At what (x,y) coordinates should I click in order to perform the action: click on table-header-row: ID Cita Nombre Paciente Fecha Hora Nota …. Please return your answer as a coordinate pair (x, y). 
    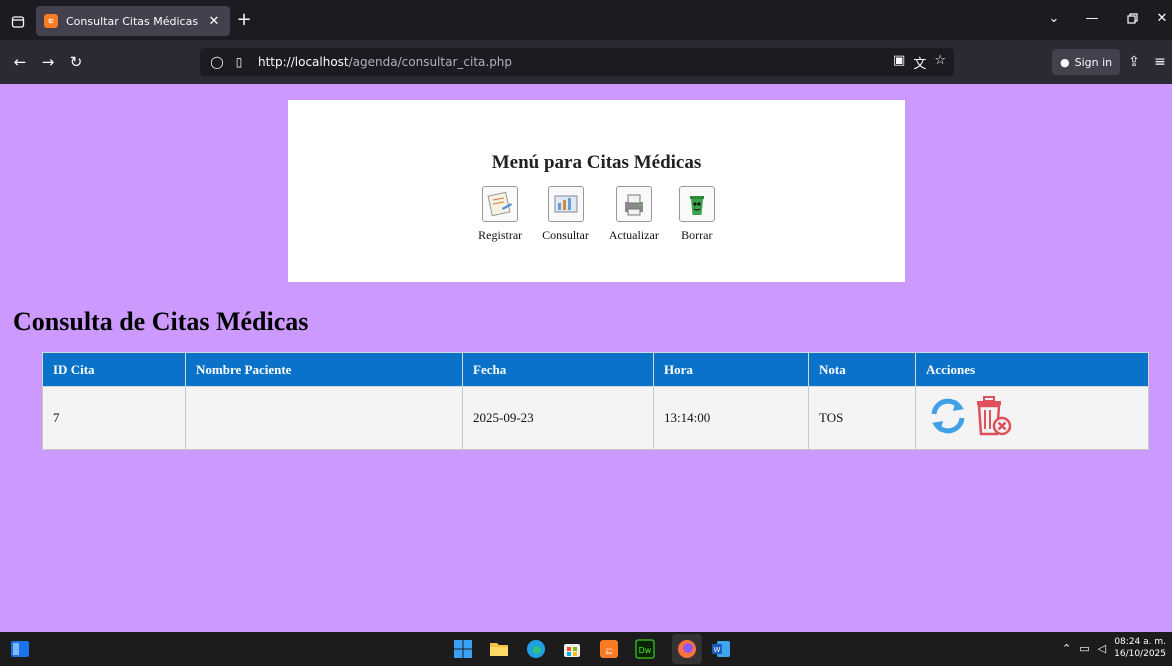
    Looking at the image, I should click on (595, 369).